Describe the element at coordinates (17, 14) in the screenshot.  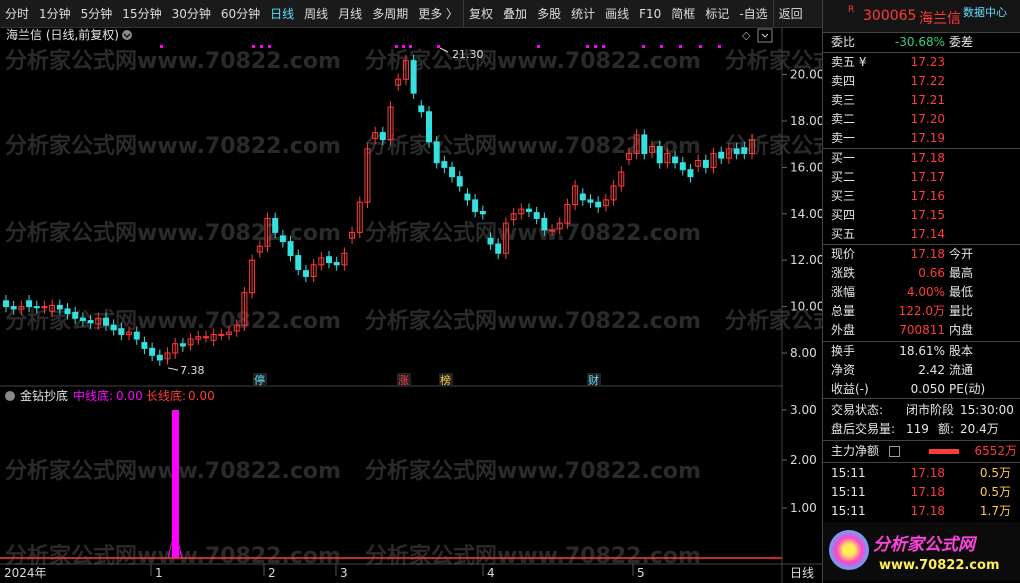
I see `toolbar-item-0: 分时` at that location.